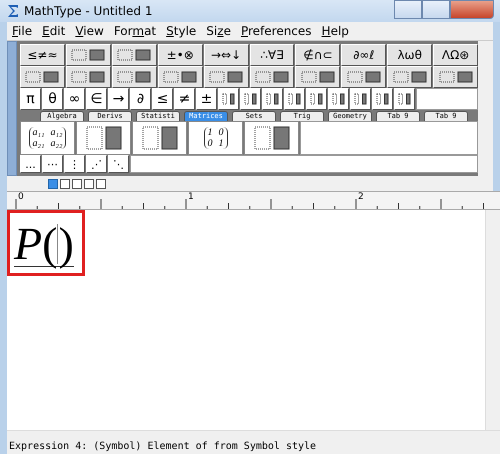 Image resolution: width=500 pixels, height=454 pixels. I want to click on palette-button: ∴∀∃, so click(272, 55).